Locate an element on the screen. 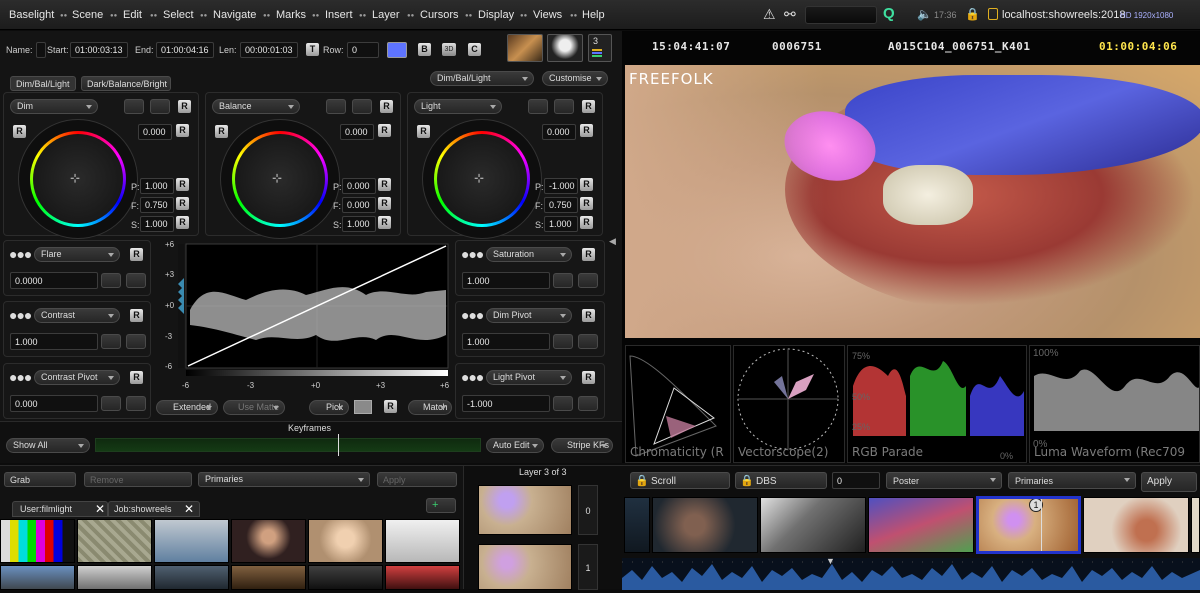 This screenshot has width=1200, height=593. menu-marks: Marks is located at coordinates (291, 15).